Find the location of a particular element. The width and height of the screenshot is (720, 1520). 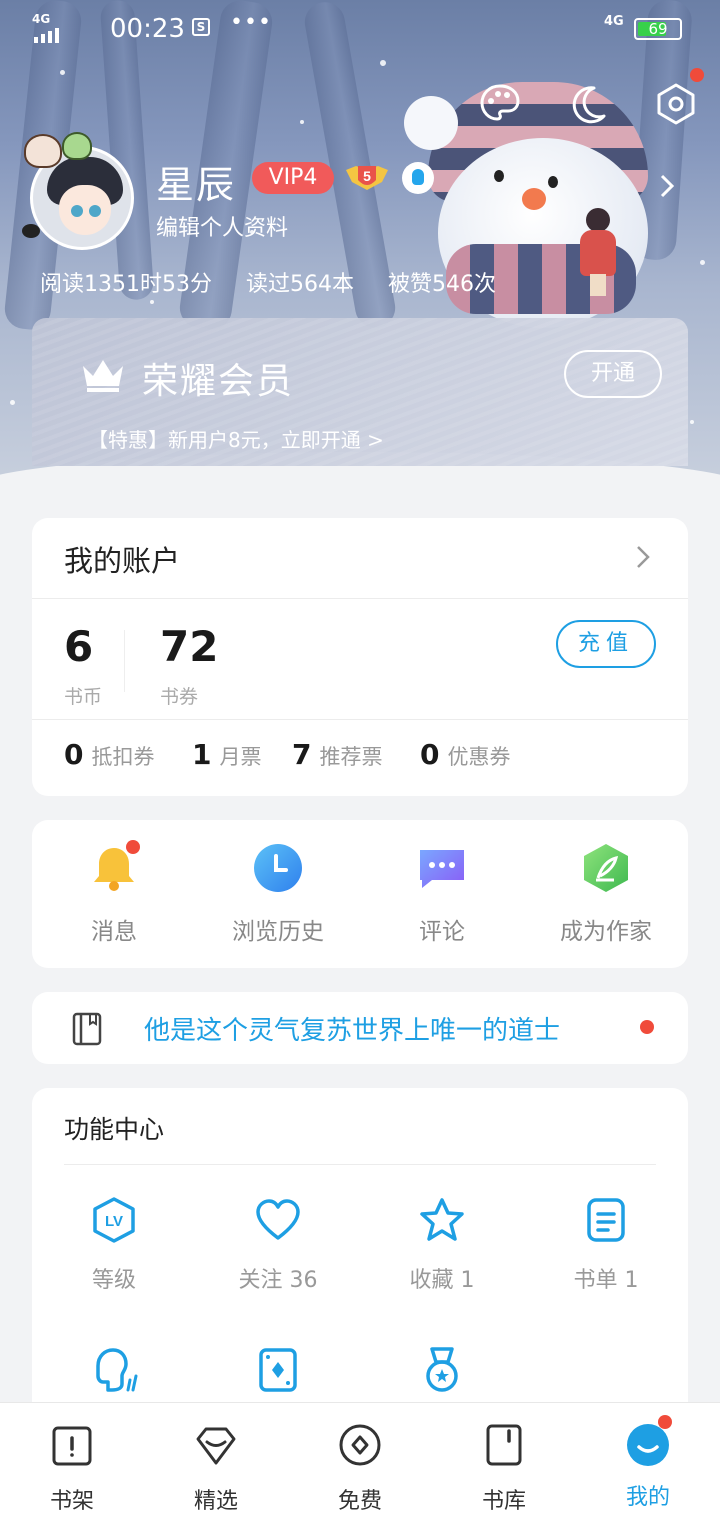

tab-profile-label: 我的 is located at coordinates (647, 1497).